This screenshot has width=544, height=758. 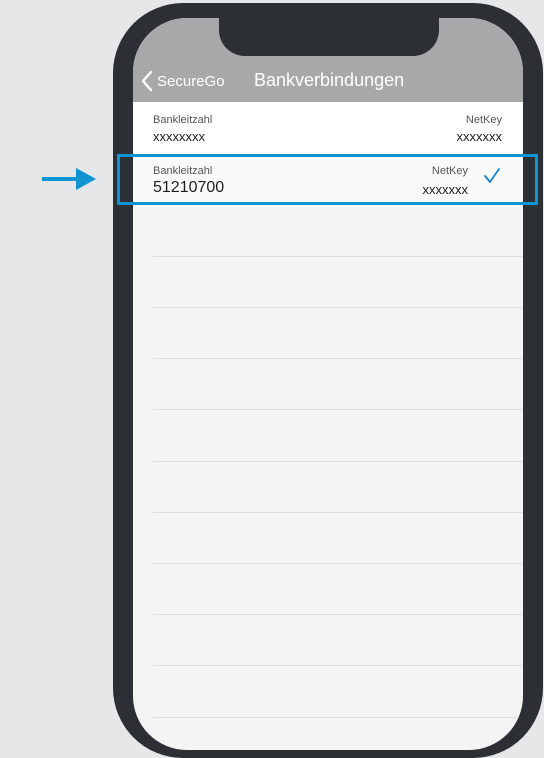 I want to click on bank-connection-row: Bankleitzahl xxxxxxxx NetKey xxxxxxx, so click(x=328, y=127).